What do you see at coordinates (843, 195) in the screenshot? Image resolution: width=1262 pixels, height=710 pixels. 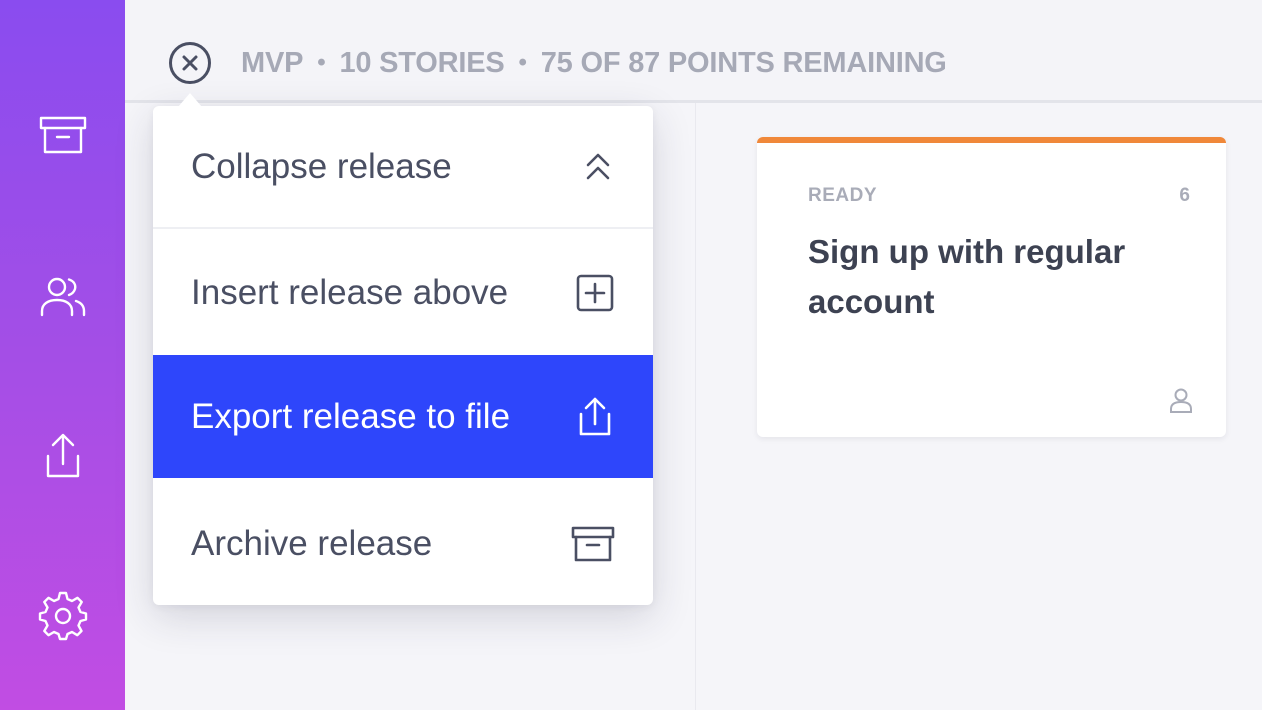 I see `story-status: READY` at bounding box center [843, 195].